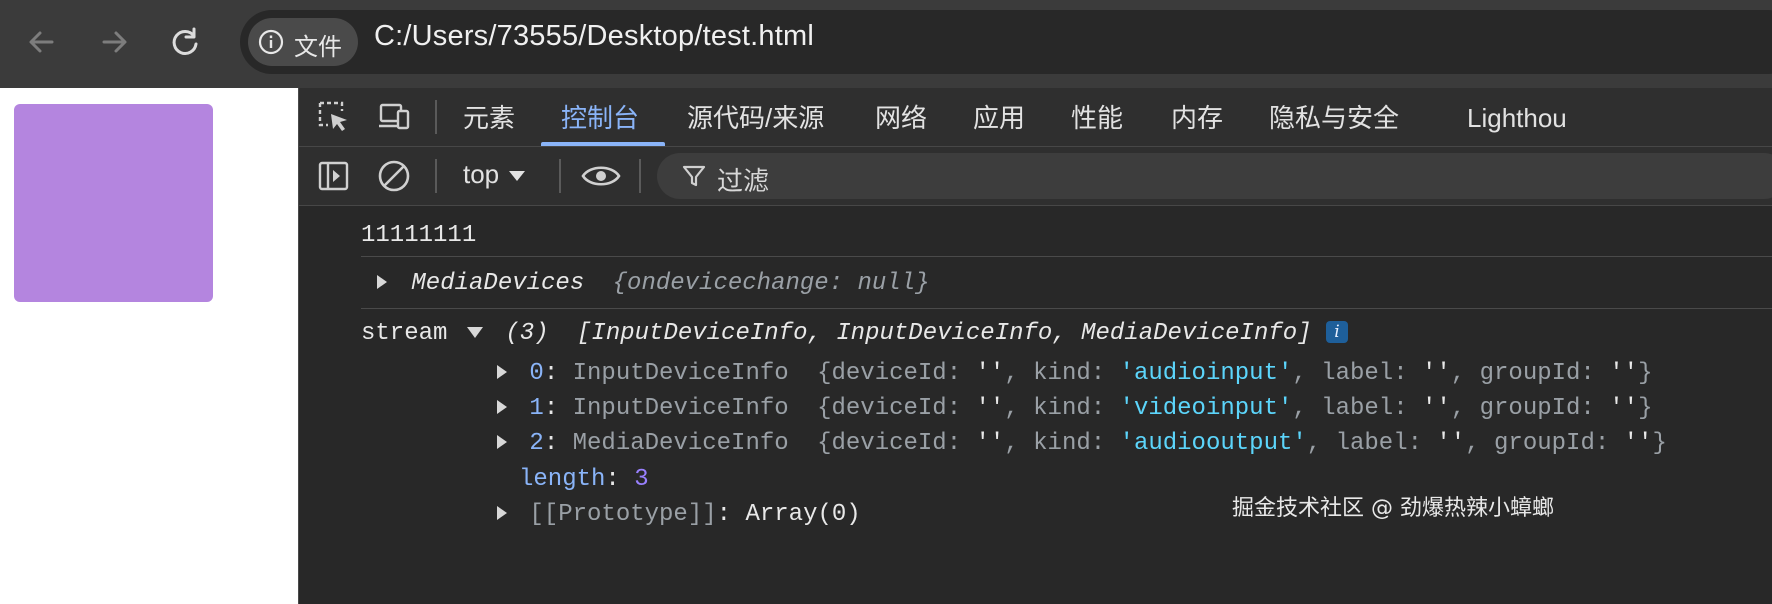 This screenshot has height=604, width=1772. I want to click on filter-input: 过滤, so click(1214, 176).